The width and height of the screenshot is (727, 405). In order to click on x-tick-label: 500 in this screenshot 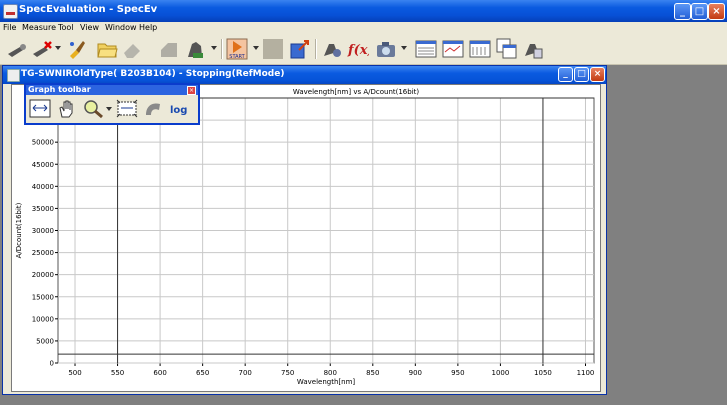, I will do `click(74, 373)`.